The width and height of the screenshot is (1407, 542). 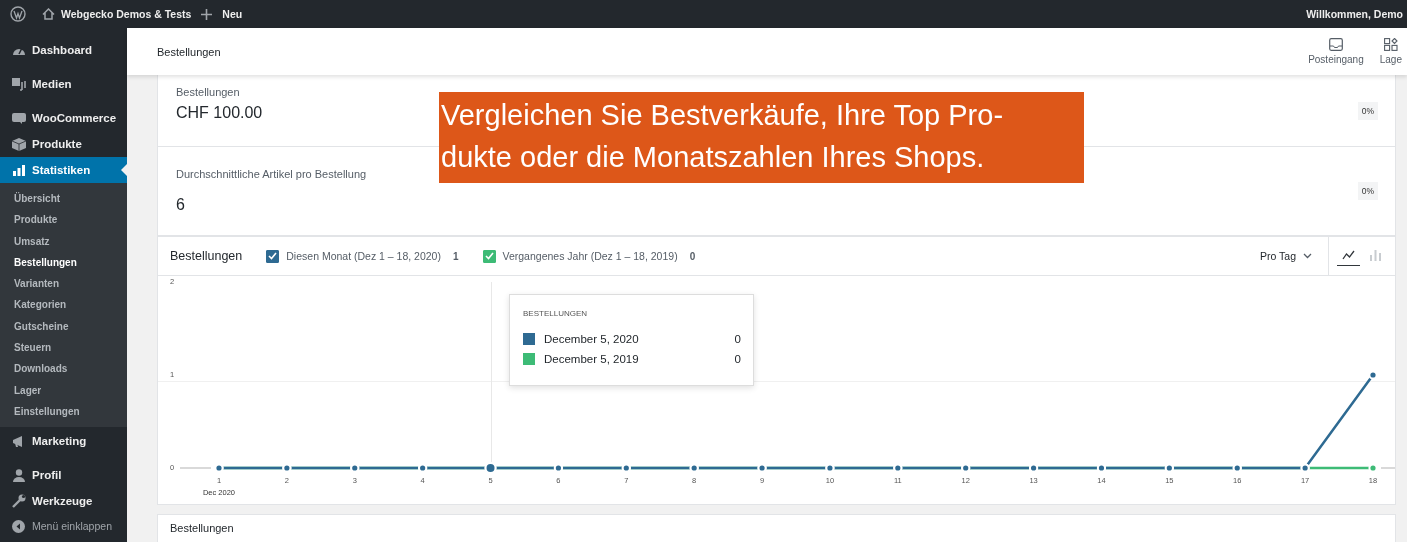 I want to click on greeting-link: Willkommen, Demo, so click(x=1354, y=14).